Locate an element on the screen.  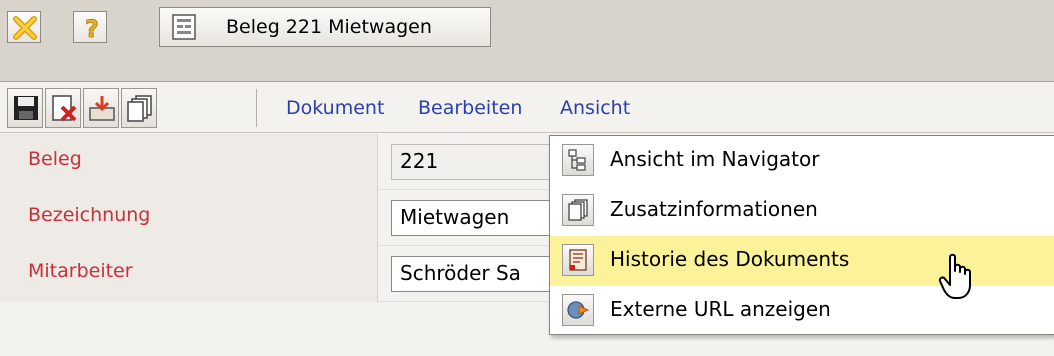
delete-document-button is located at coordinates (63, 108).